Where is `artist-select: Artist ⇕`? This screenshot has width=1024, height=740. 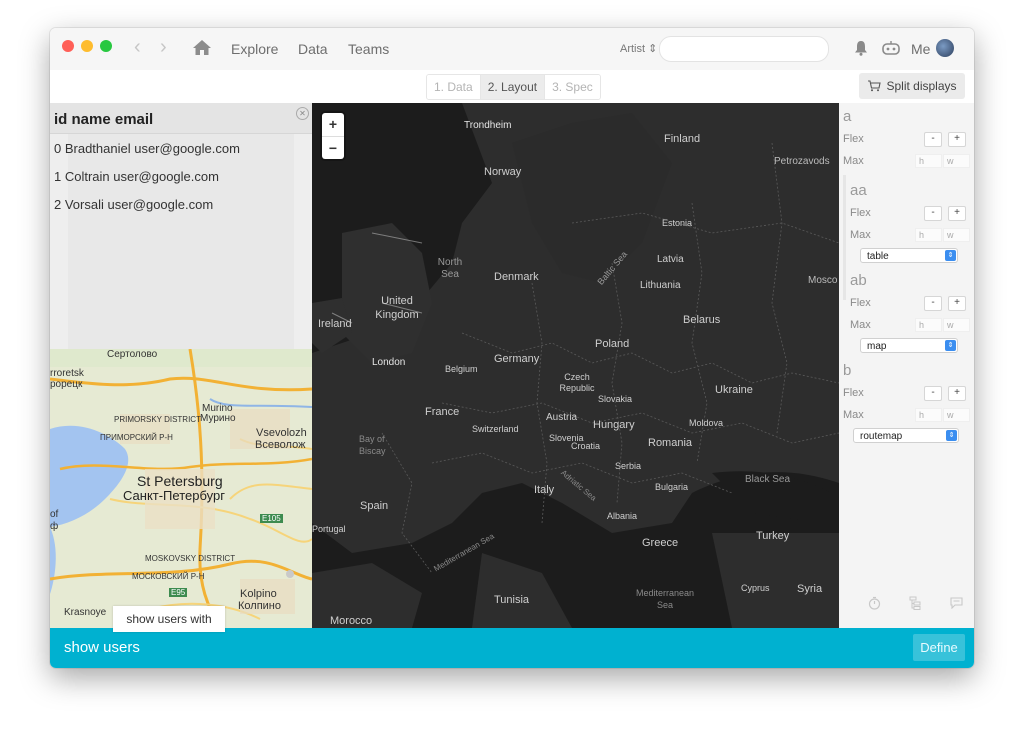 artist-select: Artist ⇕ is located at coordinates (638, 48).